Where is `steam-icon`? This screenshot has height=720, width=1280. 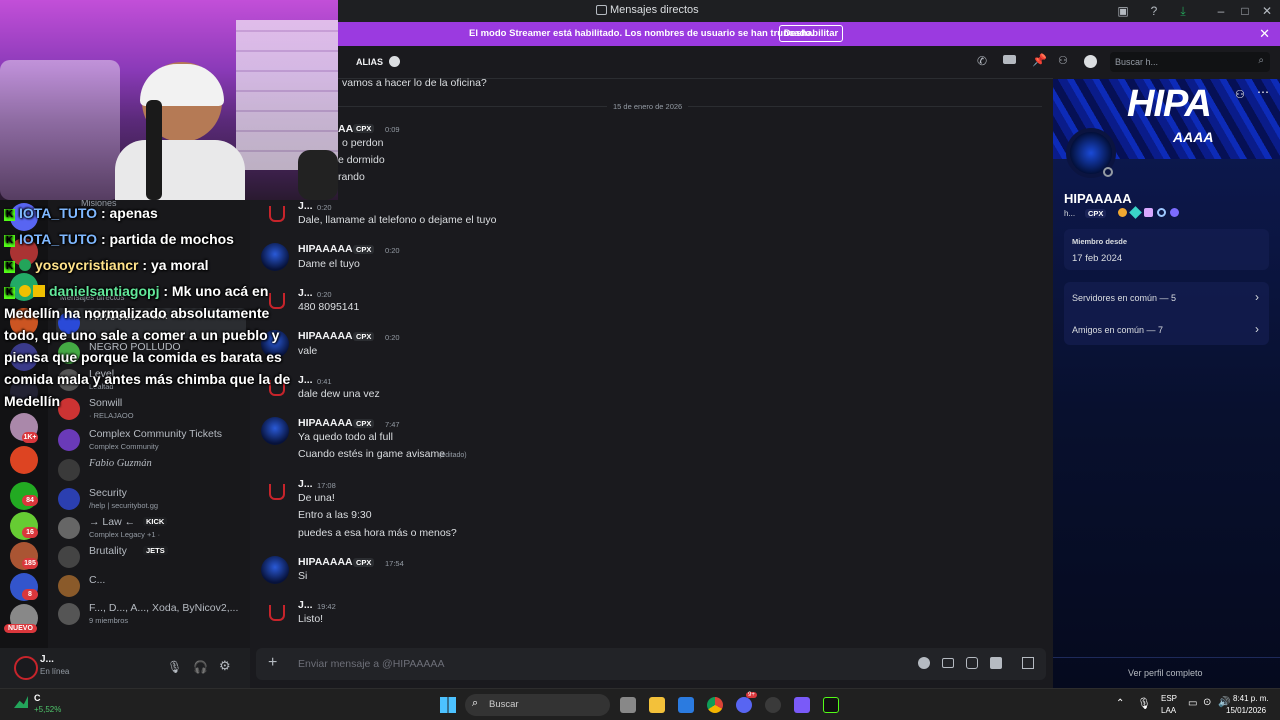 steam-icon is located at coordinates (773, 705).